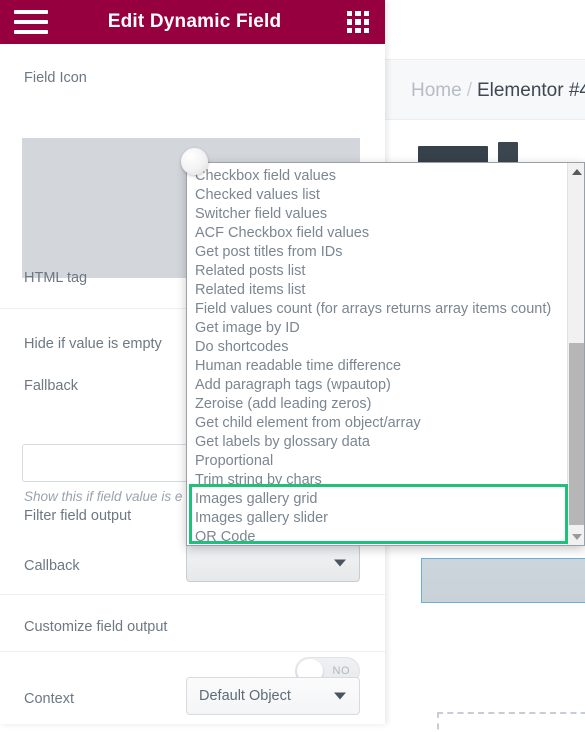 This screenshot has height=732, width=585. I want to click on dropdown-option: Switcher field values, so click(377, 214).